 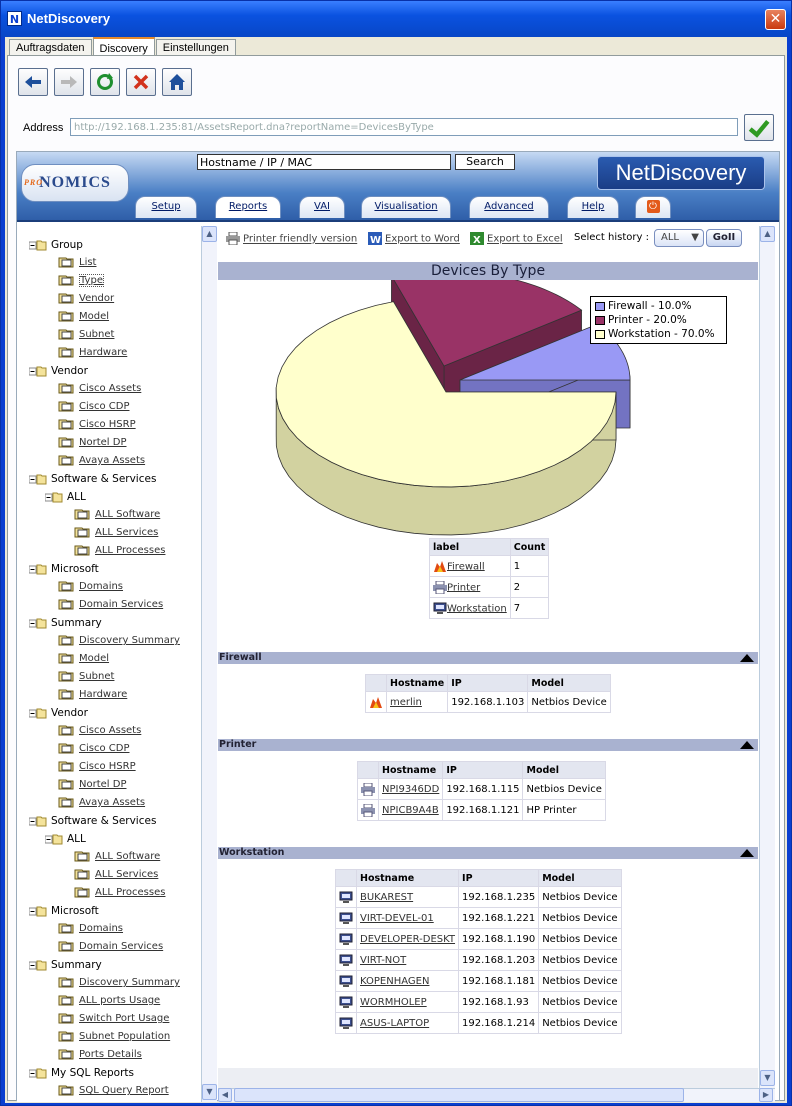 What do you see at coordinates (124, 1090) in the screenshot?
I see `tree-label: SQL Query Report` at bounding box center [124, 1090].